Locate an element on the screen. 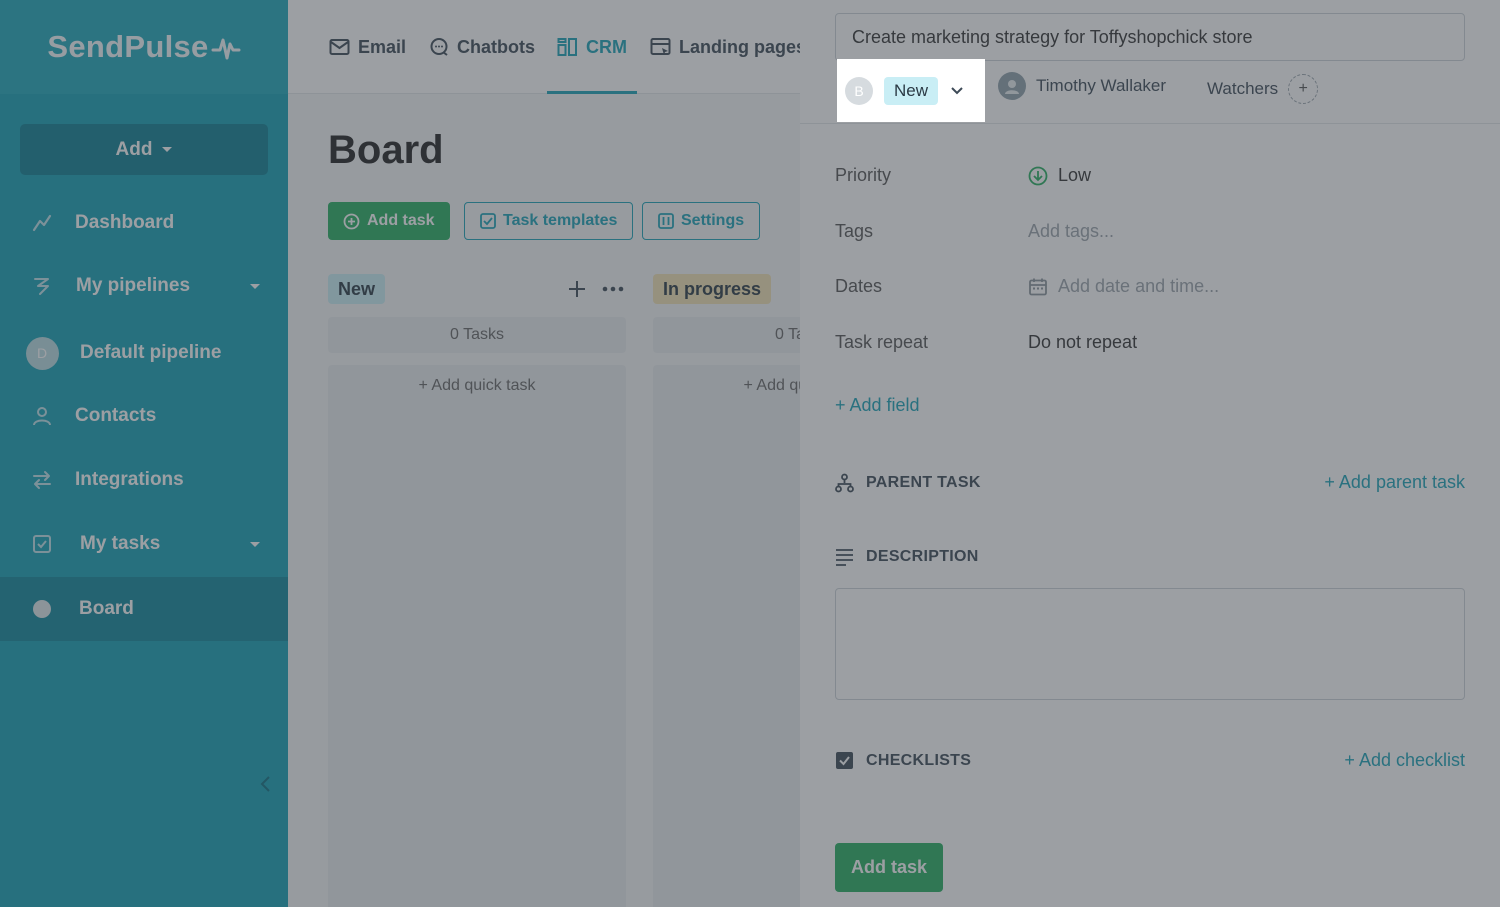 Image resolution: width=1500 pixels, height=907 pixels. divider is located at coordinates (1150, 123).